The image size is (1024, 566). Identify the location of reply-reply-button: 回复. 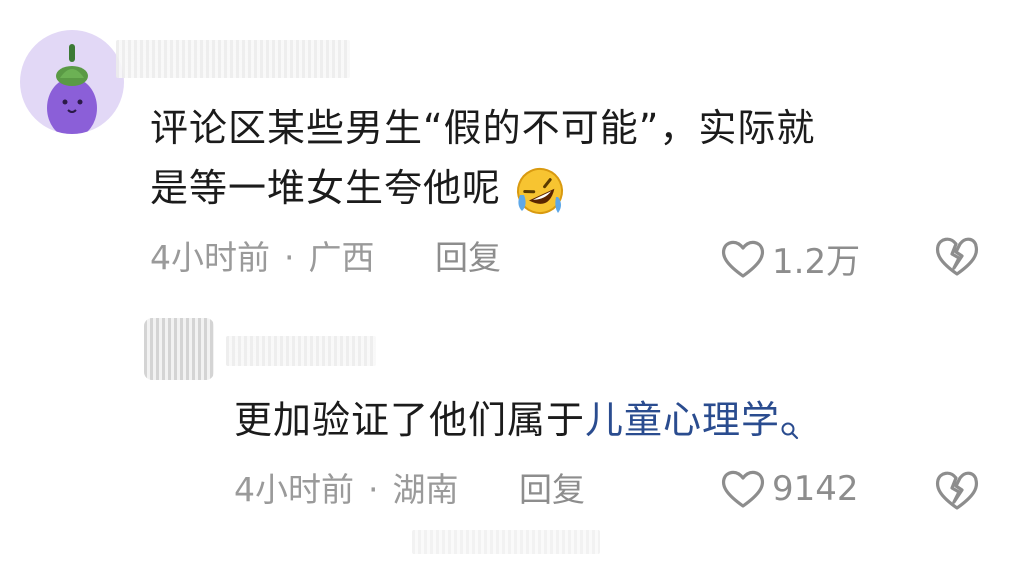
(552, 489).